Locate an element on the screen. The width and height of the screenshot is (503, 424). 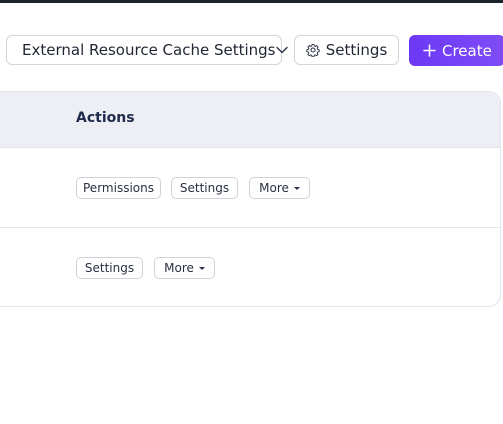
table-header: Actions is located at coordinates (250, 120).